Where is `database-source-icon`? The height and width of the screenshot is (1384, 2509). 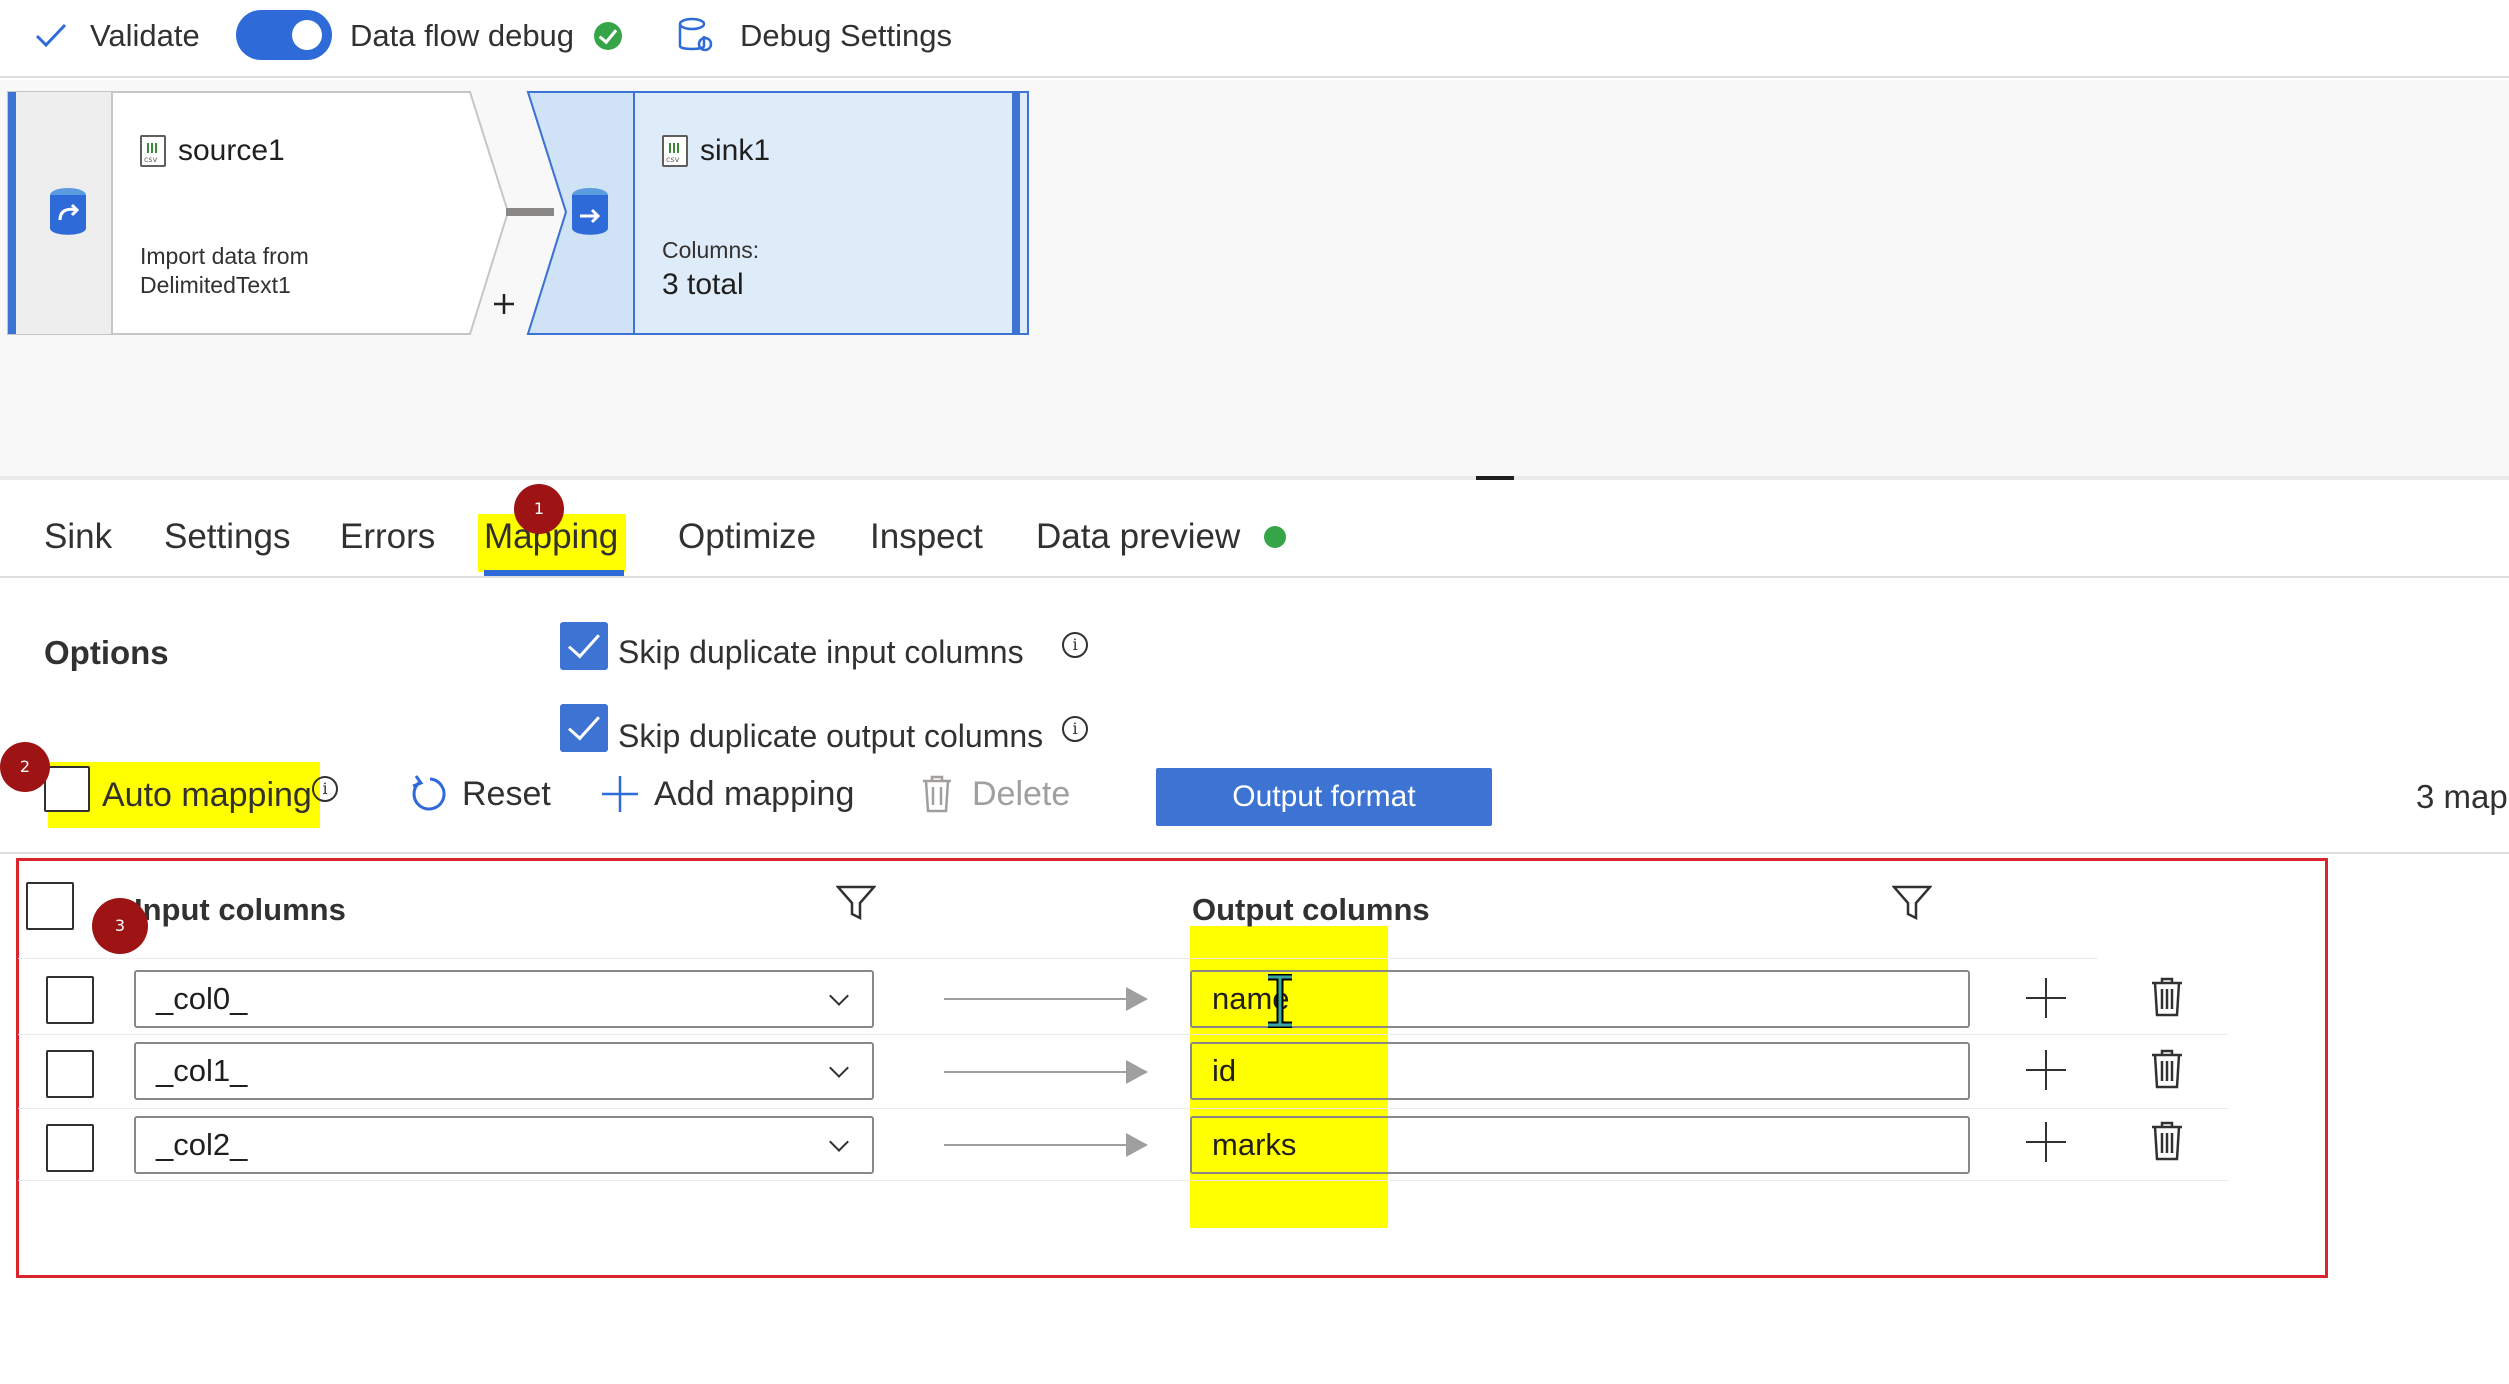
database-source-icon is located at coordinates (68, 211).